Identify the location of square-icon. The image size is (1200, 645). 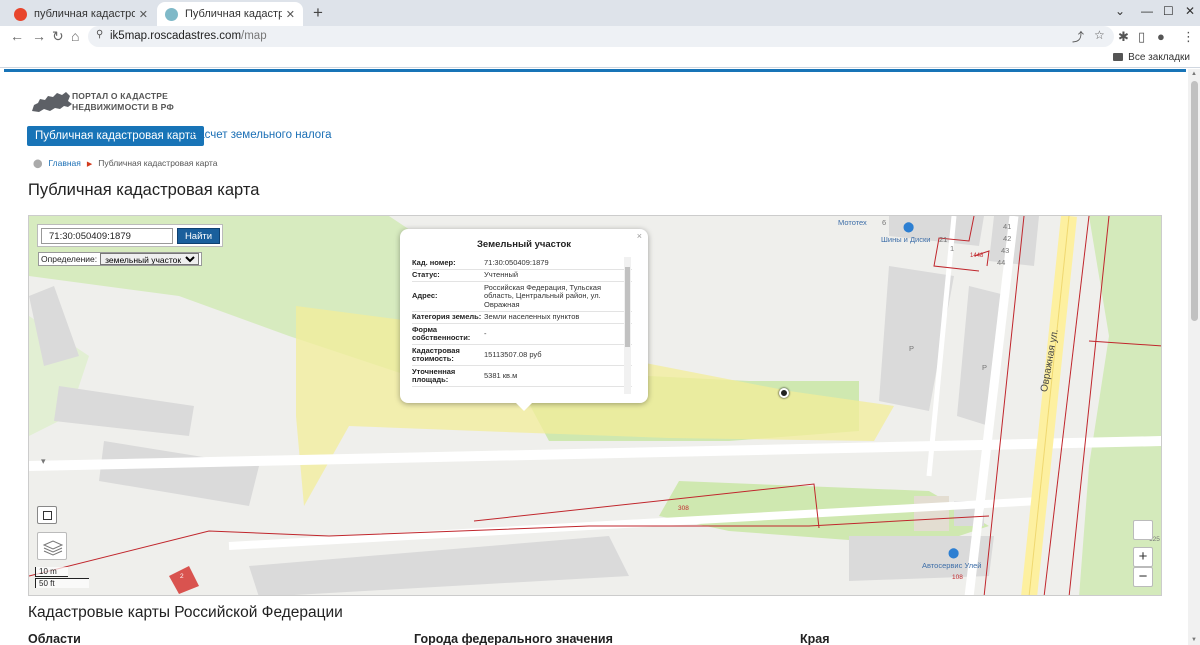
(47, 515).